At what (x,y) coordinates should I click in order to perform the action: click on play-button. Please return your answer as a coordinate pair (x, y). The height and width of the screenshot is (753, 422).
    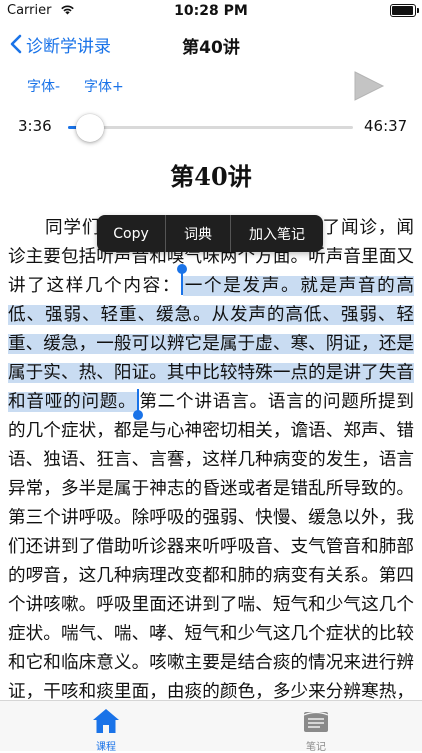
    Looking at the image, I should click on (369, 88).